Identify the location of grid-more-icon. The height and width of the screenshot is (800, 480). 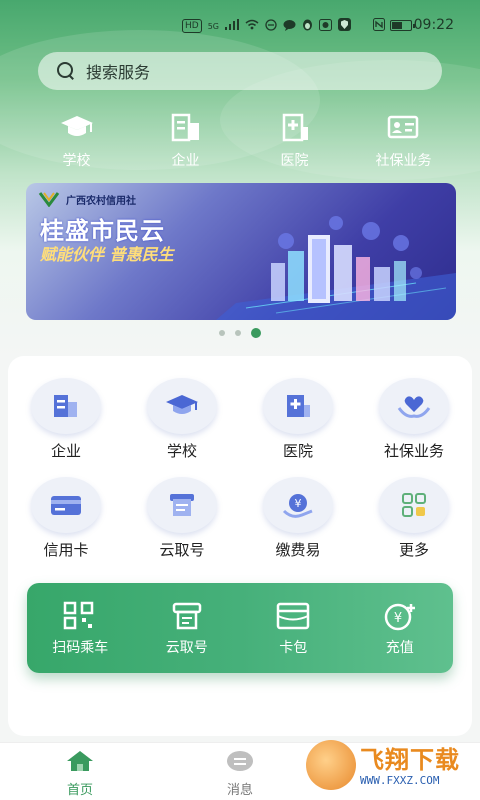
(414, 505).